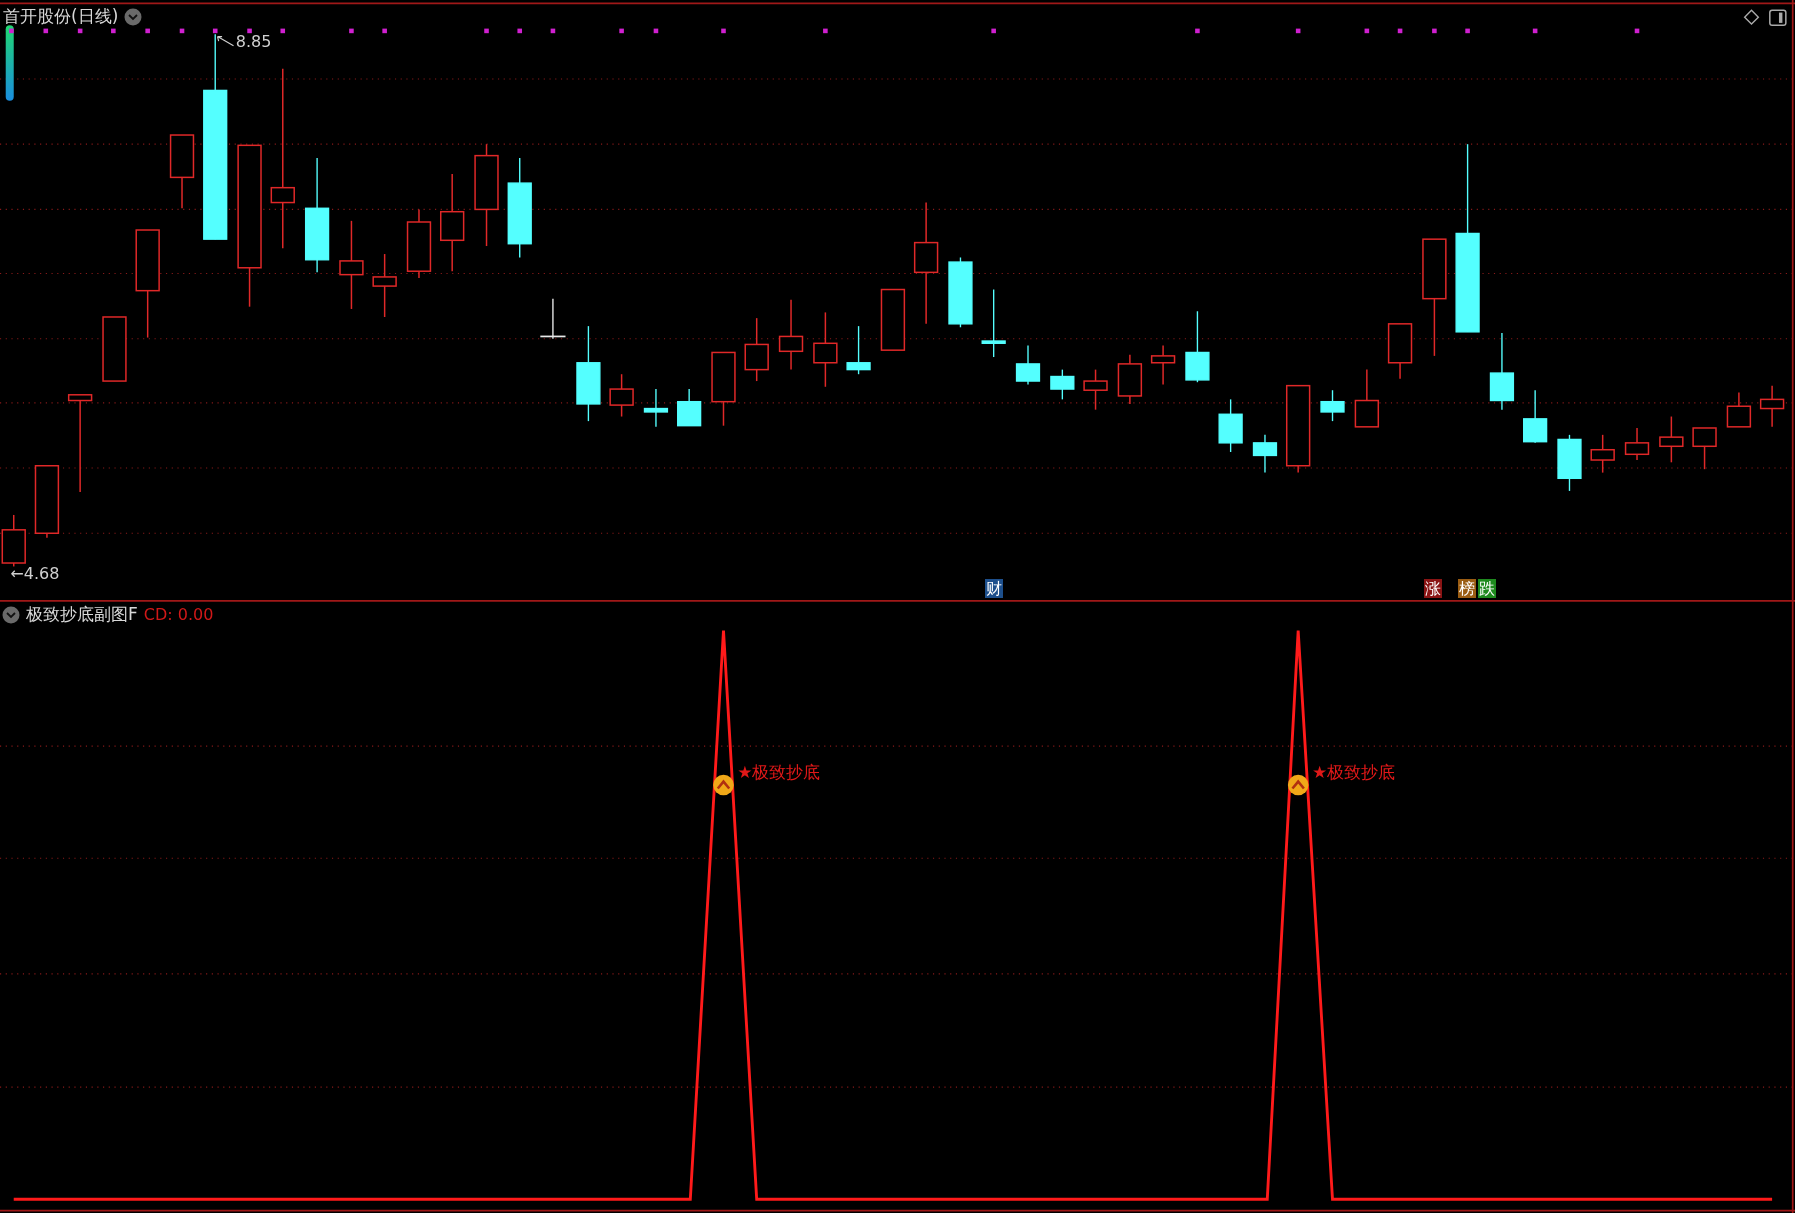 The width and height of the screenshot is (1795, 1213). What do you see at coordinates (61, 16) in the screenshot?
I see `chart-title: 首开股份(日线)` at bounding box center [61, 16].